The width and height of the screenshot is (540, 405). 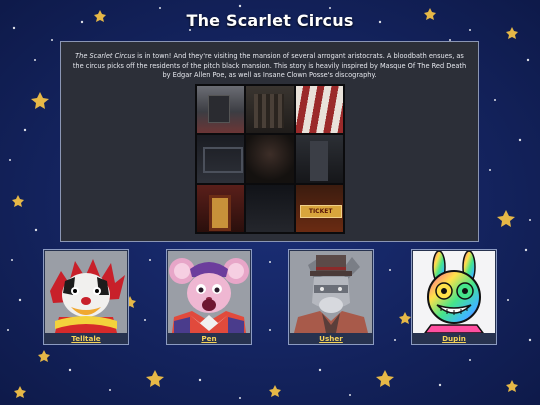 I want to click on character-card-telltale: Telltale, so click(x=86, y=297).